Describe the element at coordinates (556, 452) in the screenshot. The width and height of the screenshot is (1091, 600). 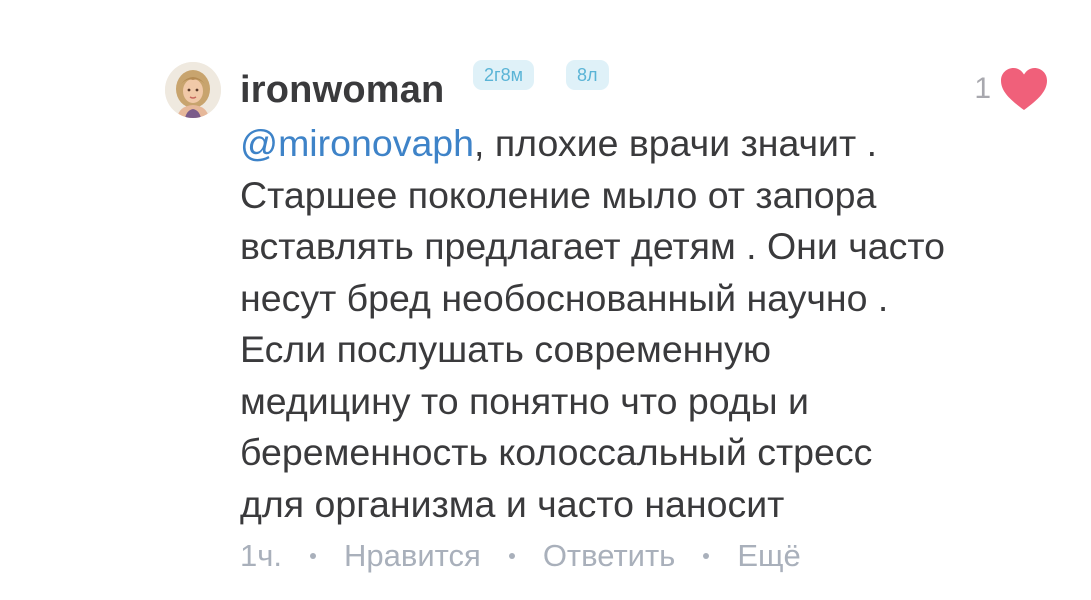
I see `comment-line: беременность колоссальный стресс` at that location.